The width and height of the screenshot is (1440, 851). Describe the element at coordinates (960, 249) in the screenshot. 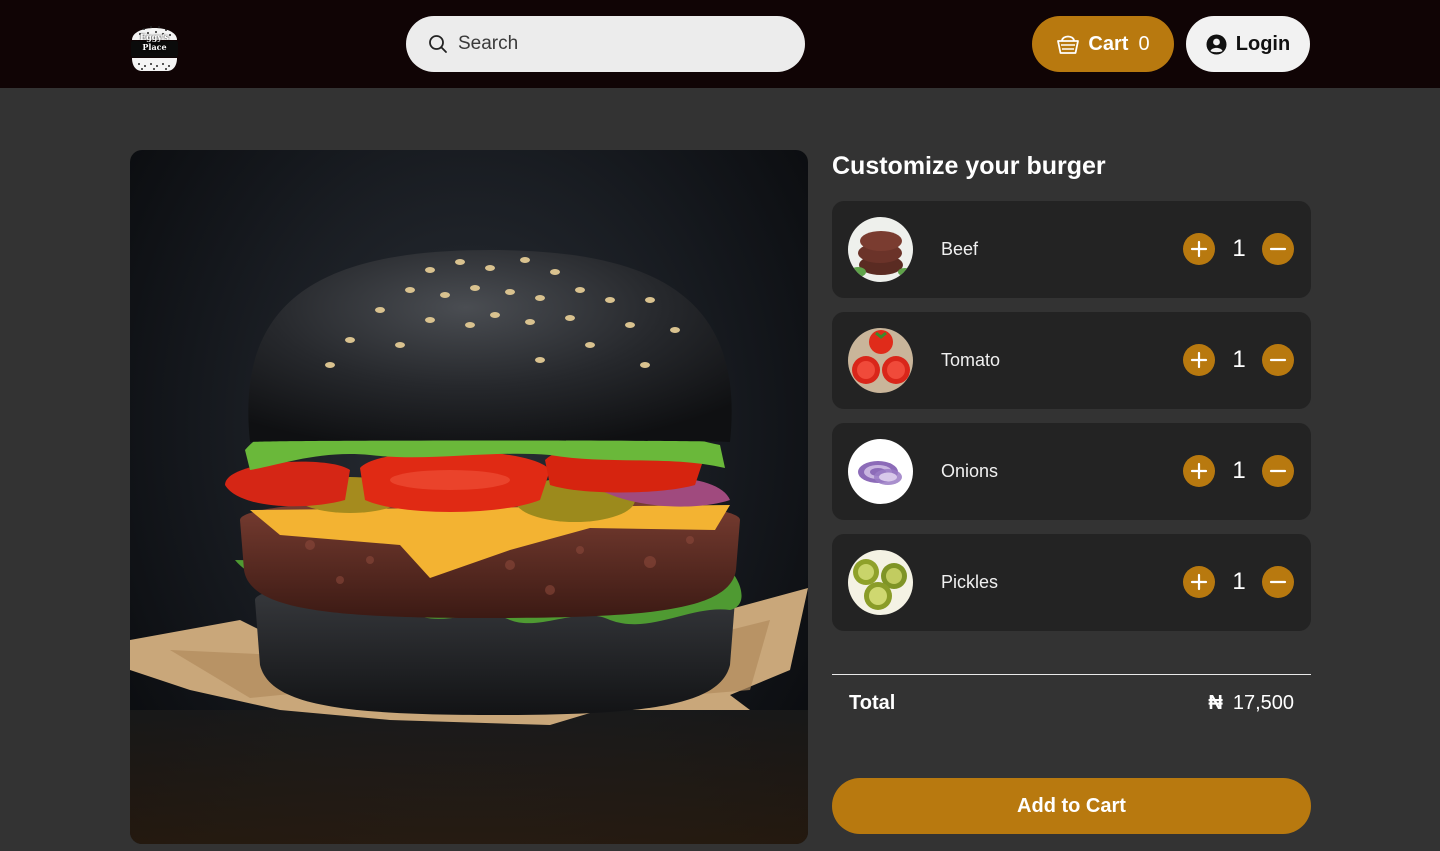

I see `ingredient-name: Beef` at that location.